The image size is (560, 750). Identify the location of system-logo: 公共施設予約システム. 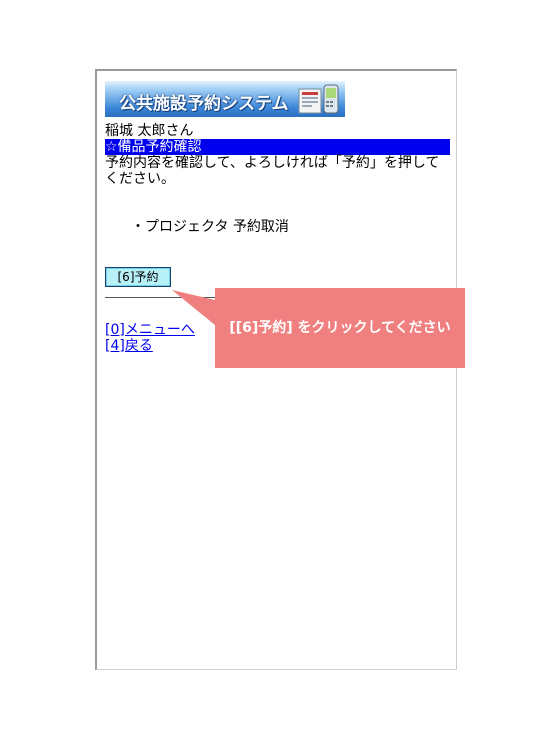
(225, 99).